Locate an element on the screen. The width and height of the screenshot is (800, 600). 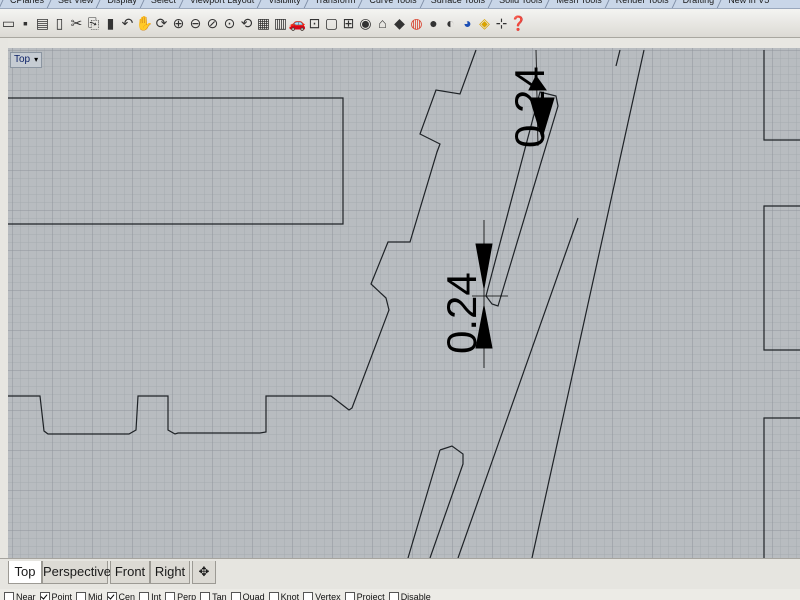
viewport-title-label: Top ▾ is located at coordinates (26, 60).